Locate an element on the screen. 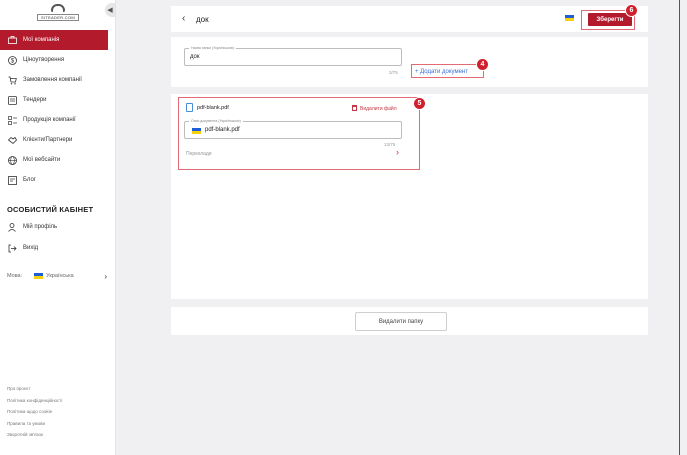 This screenshot has height=455, width=687. sidebar-item-label: Клієнти/Партнери is located at coordinates (48, 140).